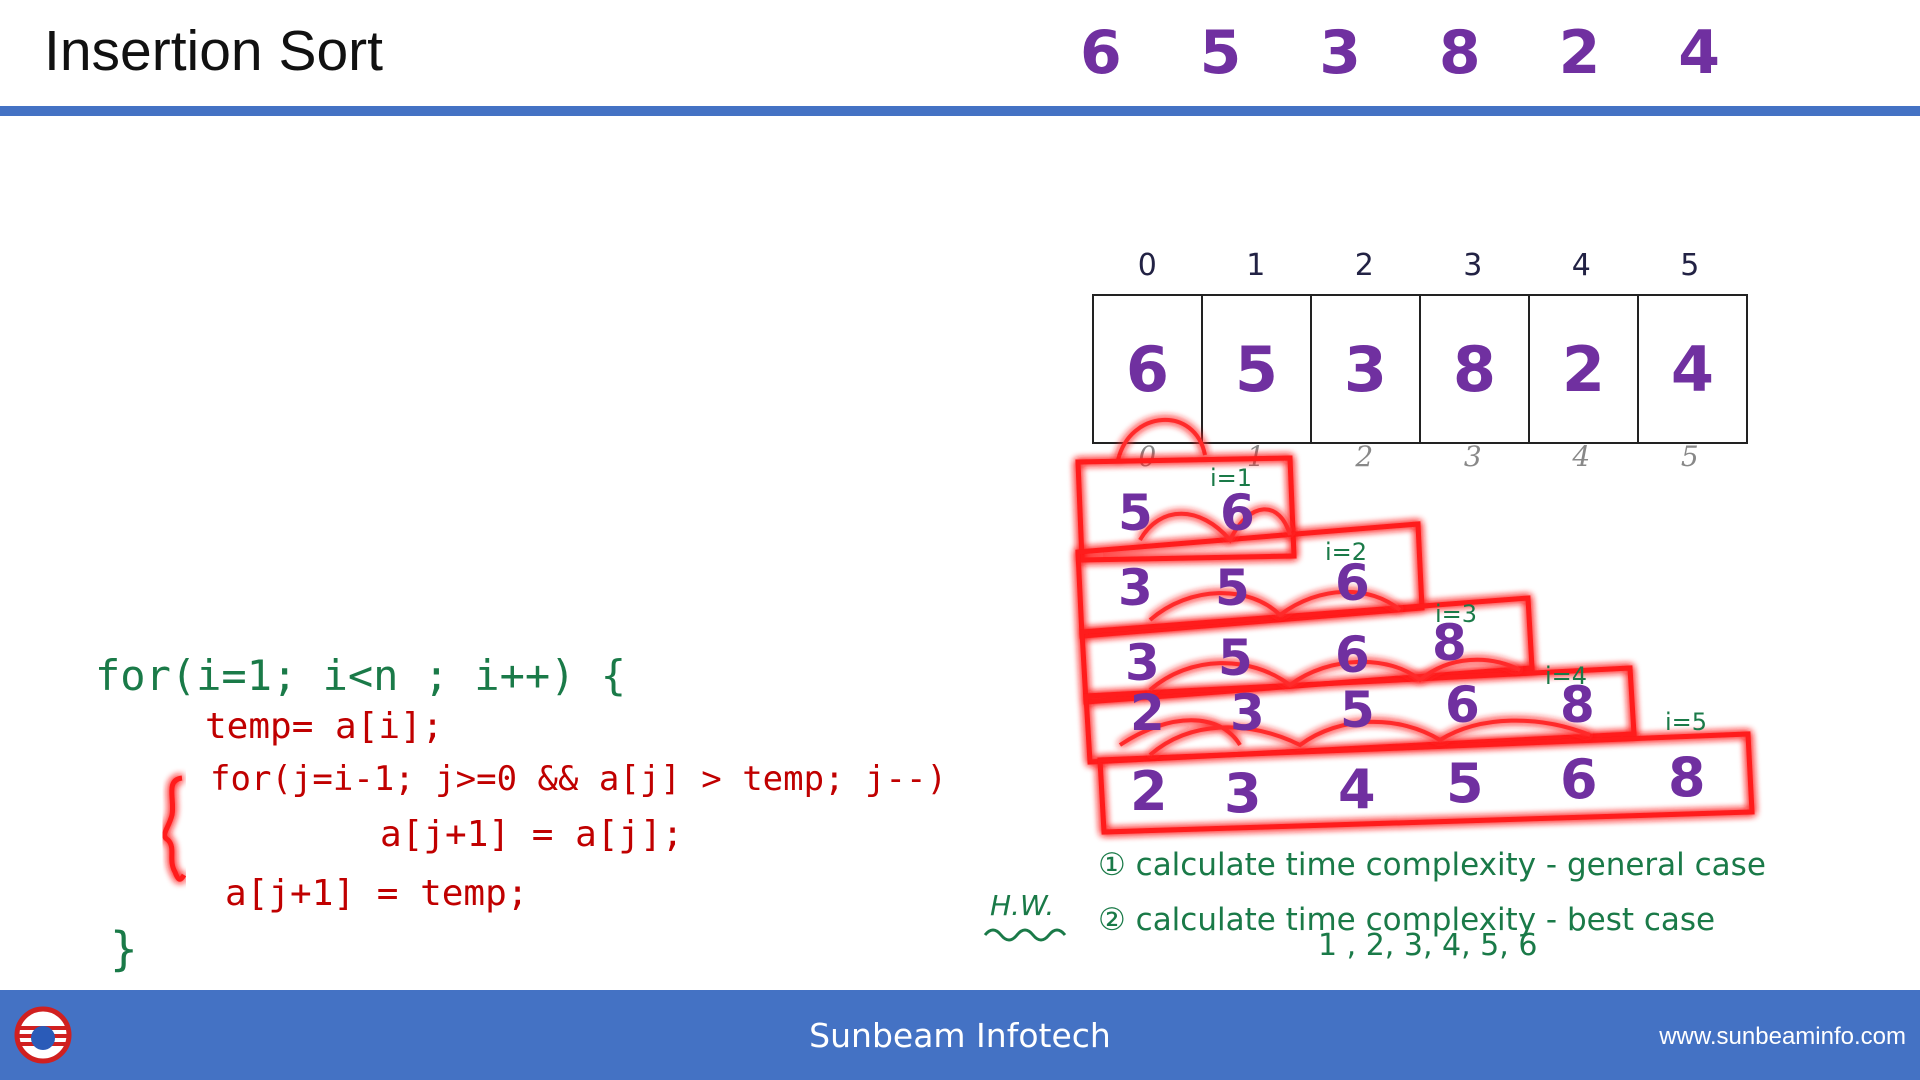 Image resolution: width=1920 pixels, height=1080 pixels. Describe the element at coordinates (1022, 905) in the screenshot. I see `homework-label: H.W.` at that location.